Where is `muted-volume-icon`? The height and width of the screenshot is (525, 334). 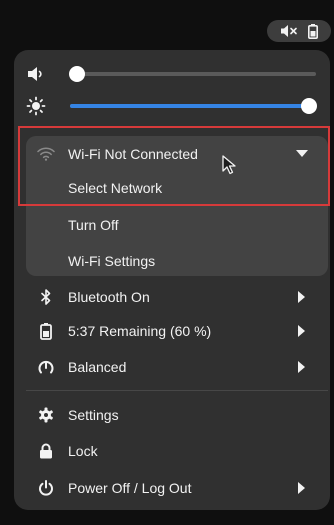 muted-volume-icon is located at coordinates (289, 31).